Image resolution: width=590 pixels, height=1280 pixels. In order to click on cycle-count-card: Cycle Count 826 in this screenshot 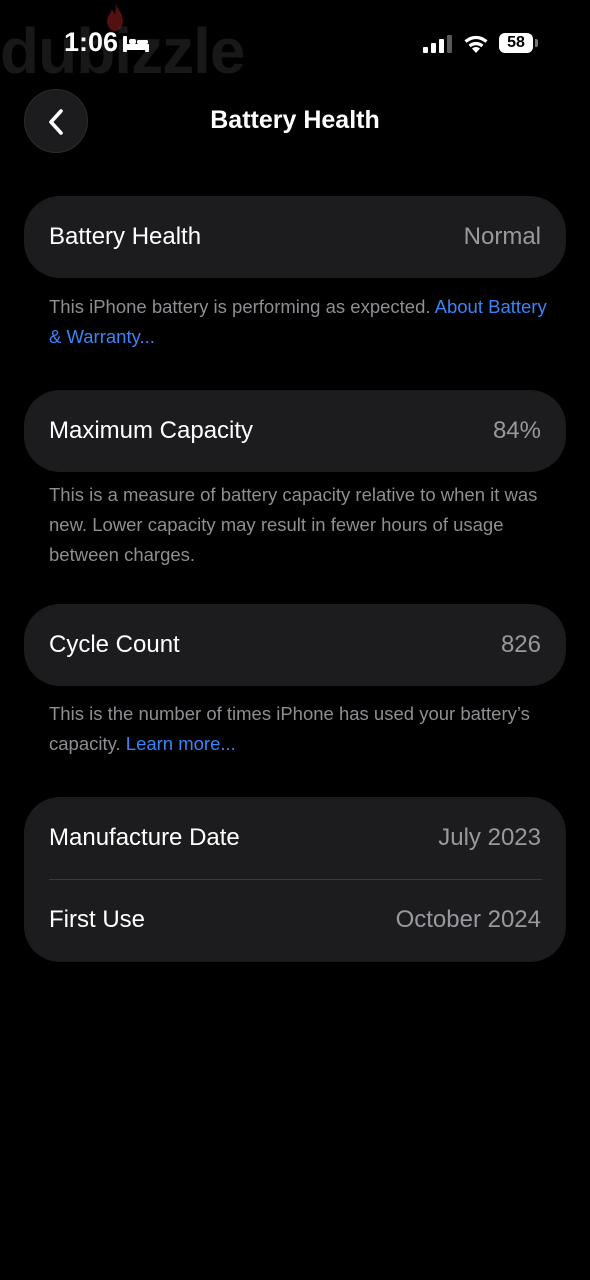, I will do `click(295, 645)`.